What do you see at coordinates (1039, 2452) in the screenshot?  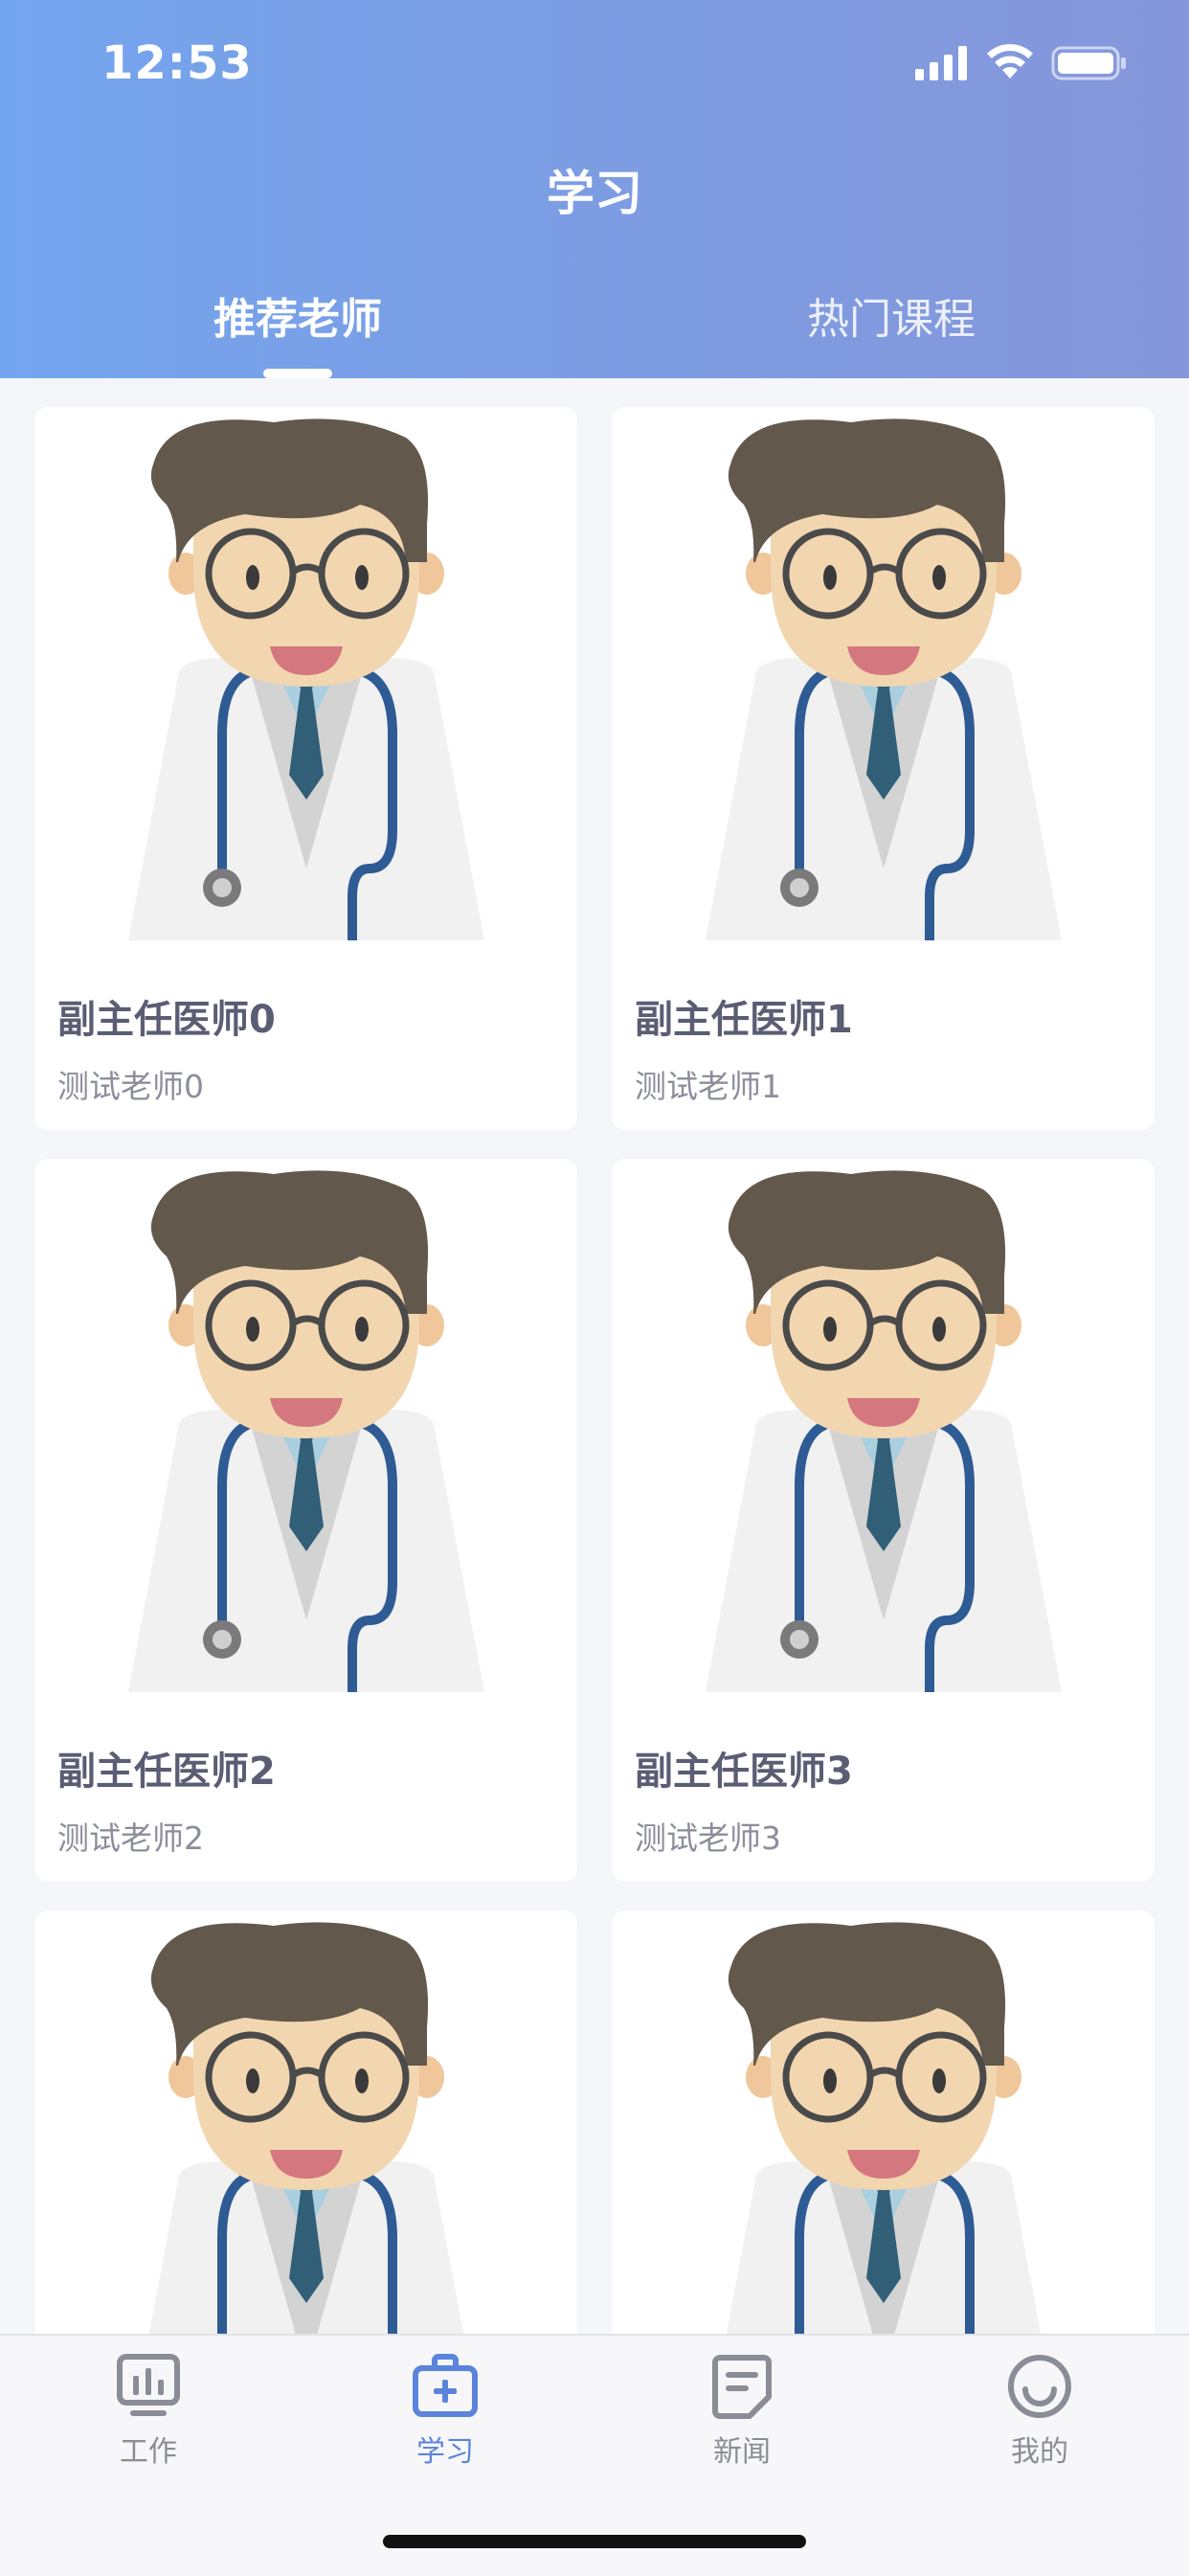 I see `tabbar-label: 我的` at bounding box center [1039, 2452].